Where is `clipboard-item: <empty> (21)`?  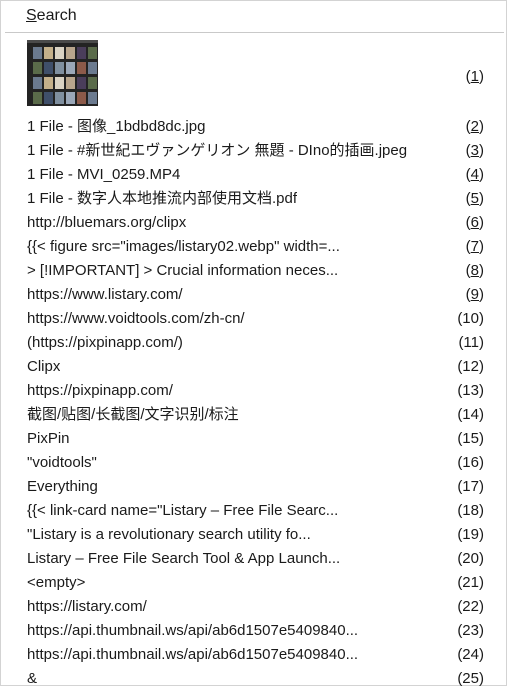 clipboard-item: <empty> (21) is located at coordinates (253, 583).